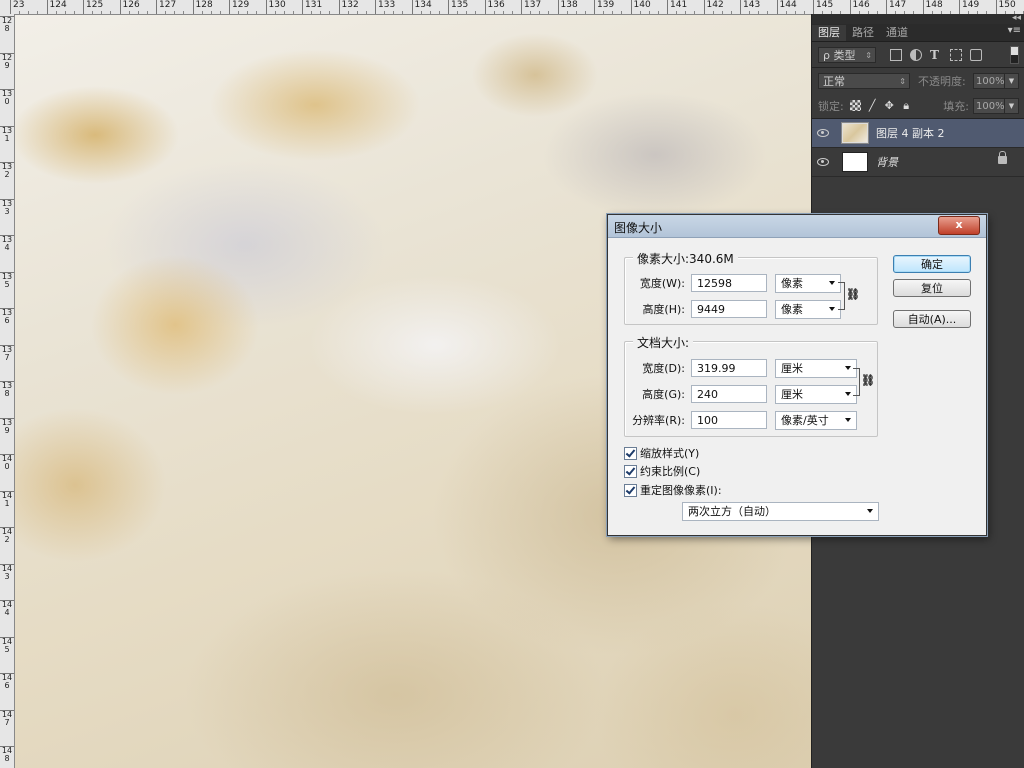 The width and height of the screenshot is (1024, 768). Describe the element at coordinates (808, 309) in the screenshot. I see `pixel-height-unit-select: 像素` at that location.